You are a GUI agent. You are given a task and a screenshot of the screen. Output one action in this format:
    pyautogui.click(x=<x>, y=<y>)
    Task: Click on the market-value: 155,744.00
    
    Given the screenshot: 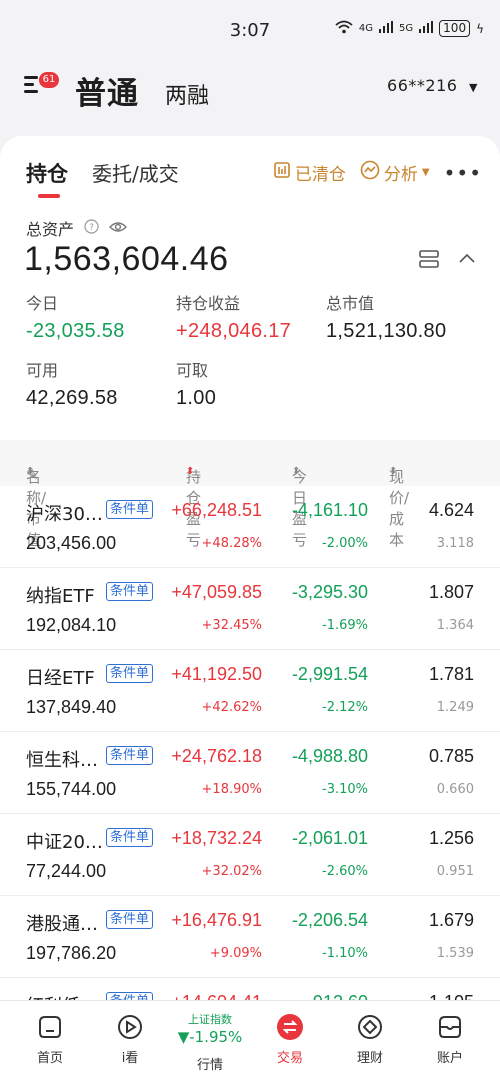 What is the action you would take?
    pyautogui.click(x=71, y=789)
    